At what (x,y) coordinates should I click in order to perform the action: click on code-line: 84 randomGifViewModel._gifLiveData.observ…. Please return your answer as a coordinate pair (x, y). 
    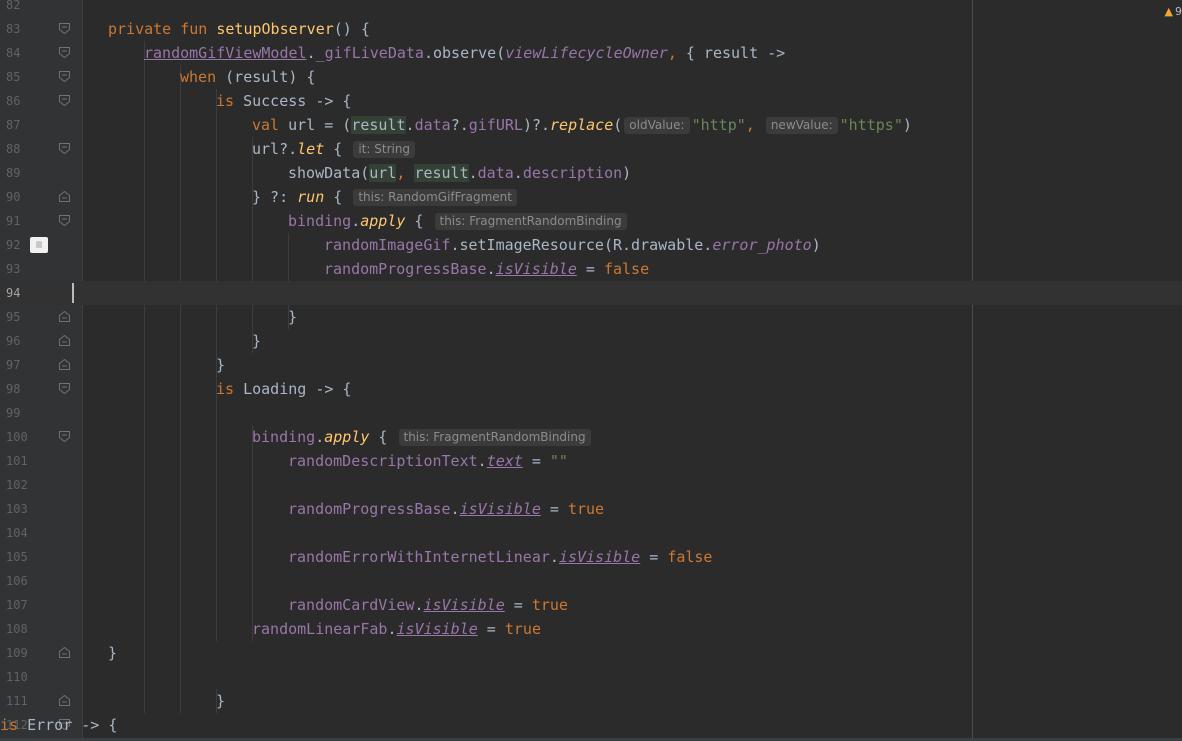
    Looking at the image, I should click on (591, 53).